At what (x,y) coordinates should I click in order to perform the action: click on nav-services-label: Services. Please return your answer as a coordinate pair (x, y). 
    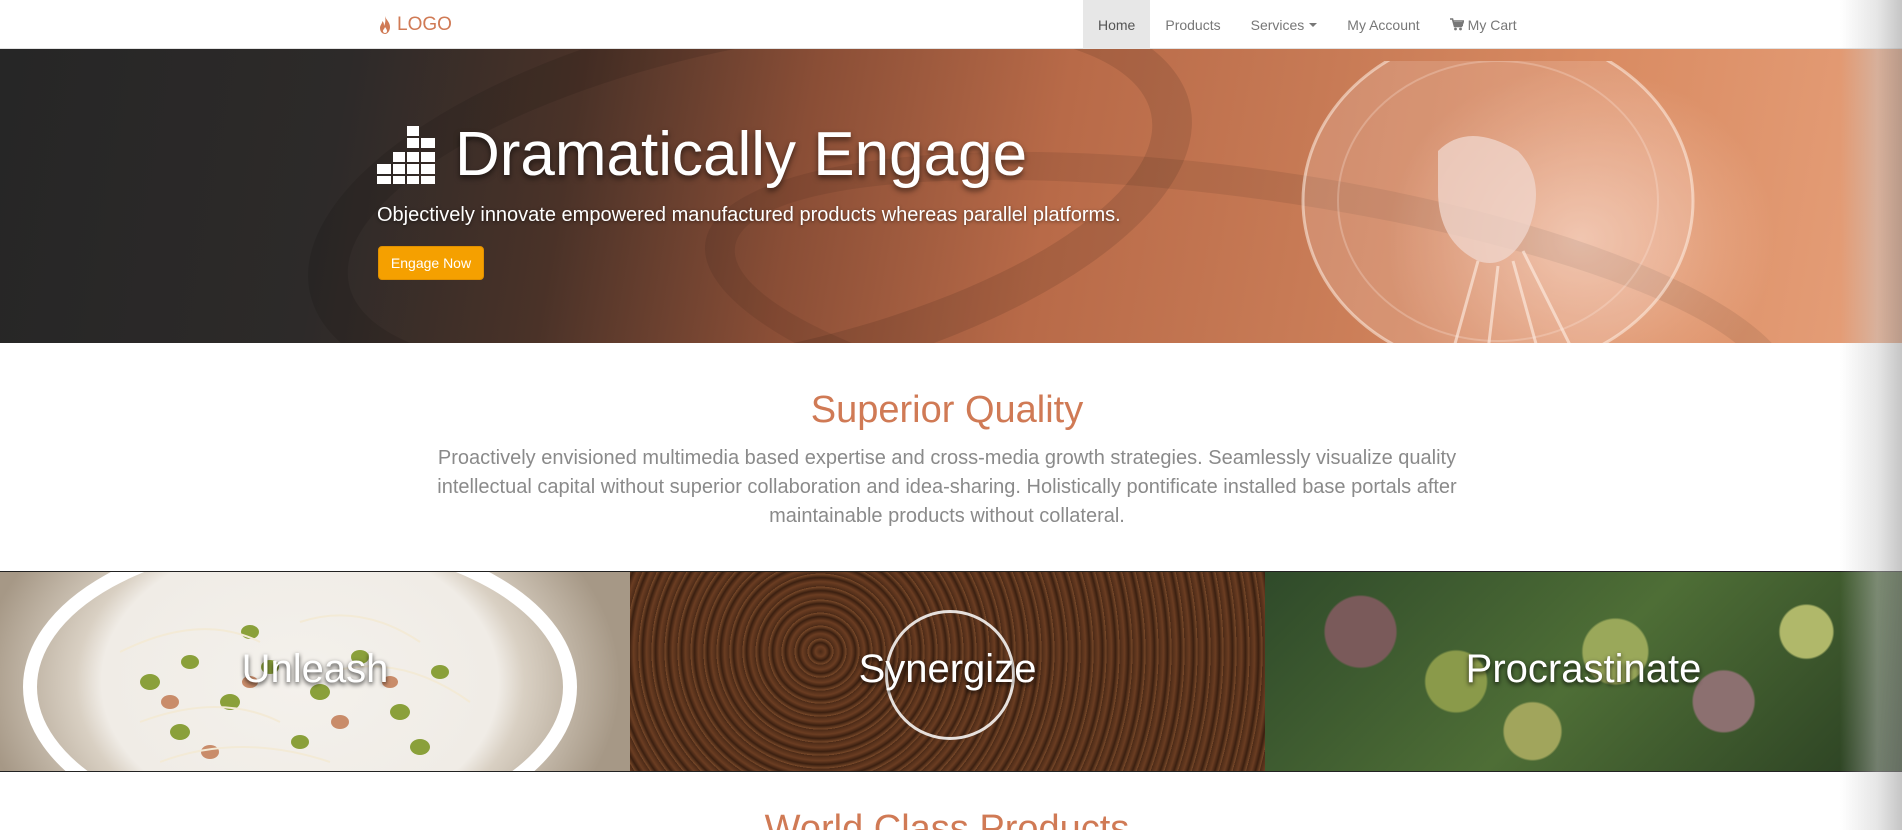
    Looking at the image, I should click on (1277, 24).